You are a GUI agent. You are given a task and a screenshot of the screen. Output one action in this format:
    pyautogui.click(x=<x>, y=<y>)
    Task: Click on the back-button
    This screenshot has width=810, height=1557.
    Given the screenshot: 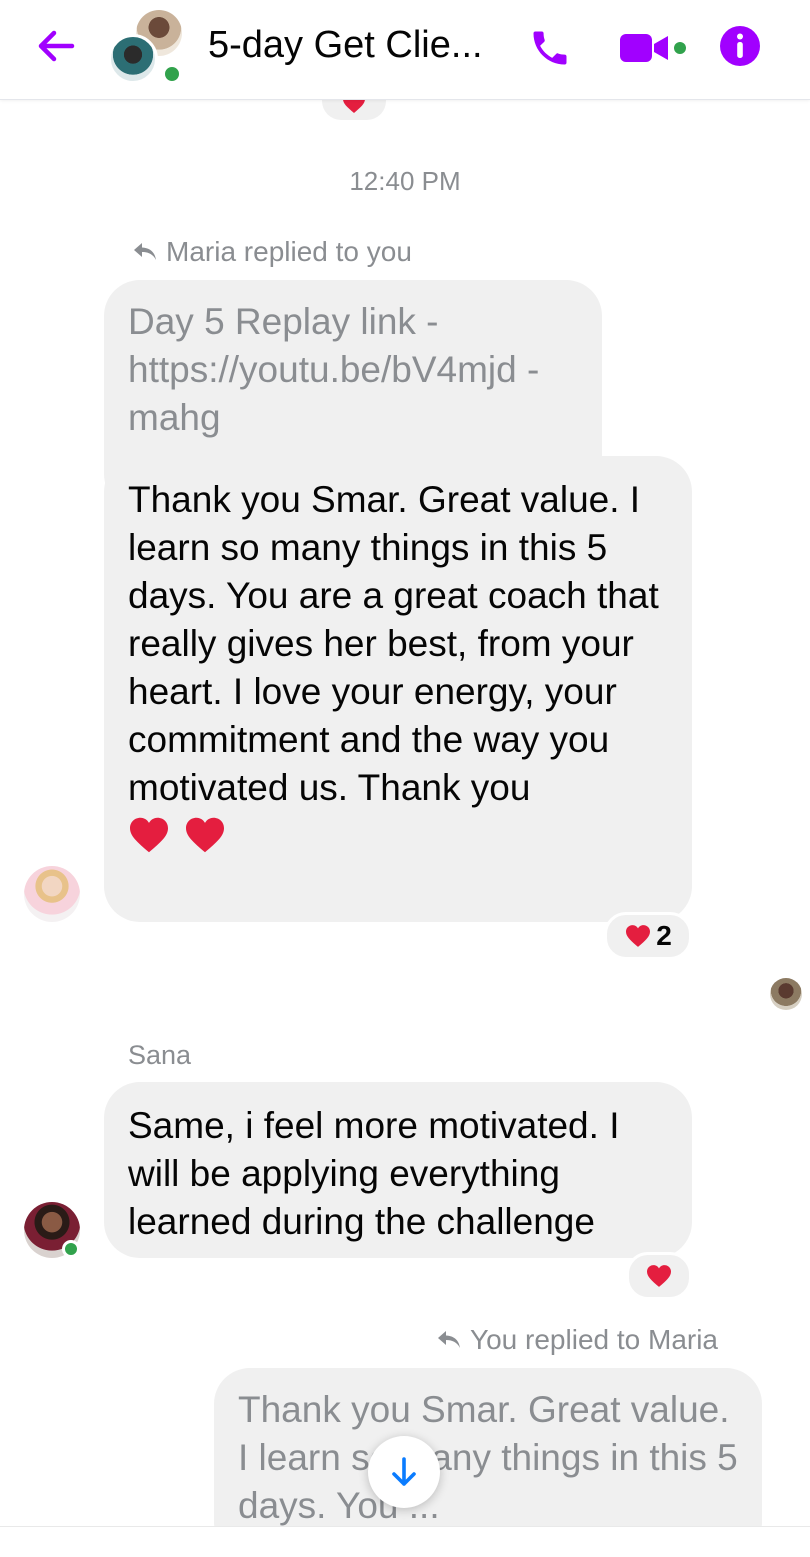 What is the action you would take?
    pyautogui.click(x=56, y=46)
    